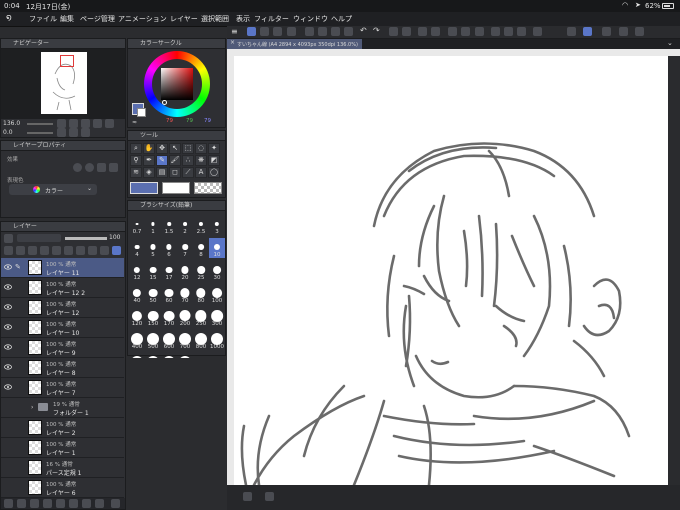 The width and height of the screenshot is (680, 510). I want to click on vertical-scrollbar, so click(674, 270).